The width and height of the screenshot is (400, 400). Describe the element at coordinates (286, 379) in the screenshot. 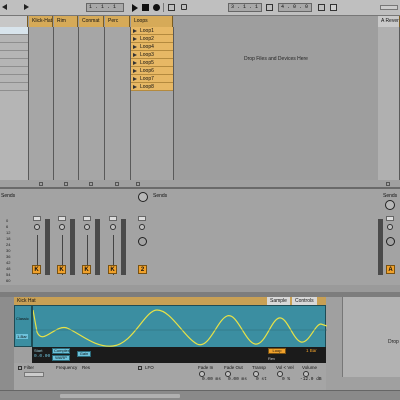

I see `vol-vel-value: 0 %` at that location.